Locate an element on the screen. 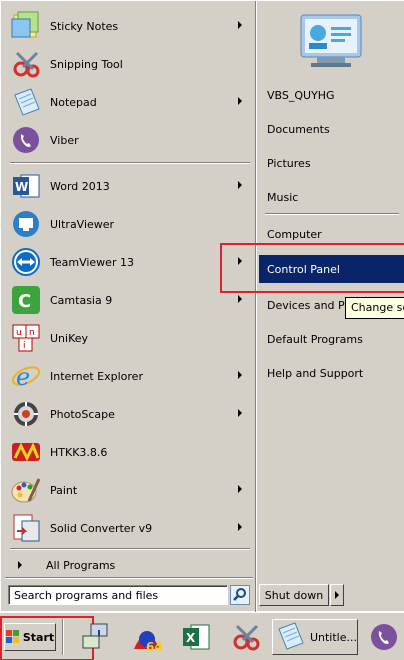 Image resolution: width=404 pixels, height=660 pixels. word-icon: W is located at coordinates (26, 186).